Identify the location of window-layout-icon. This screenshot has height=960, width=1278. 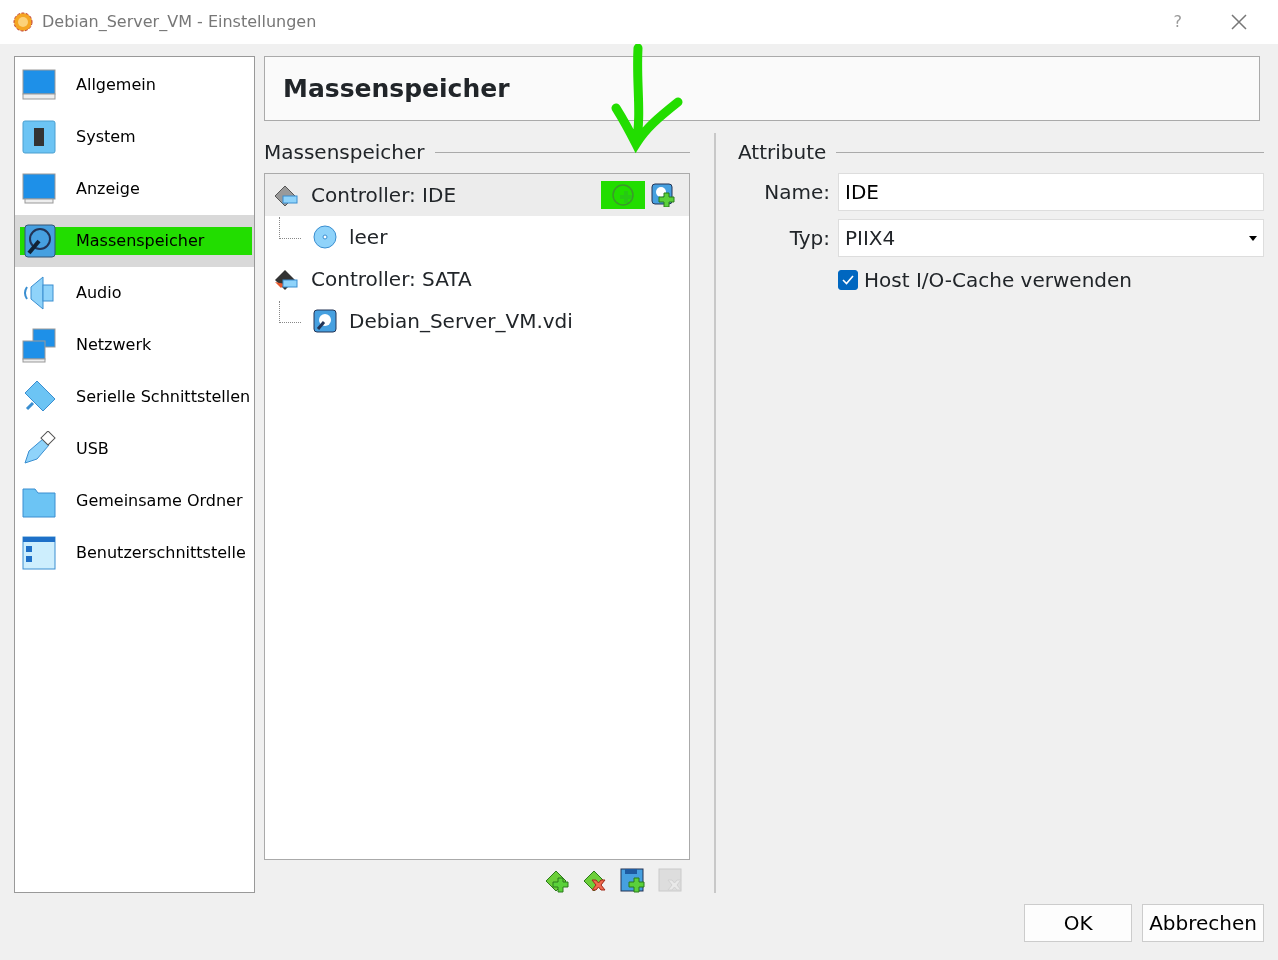
(39, 553).